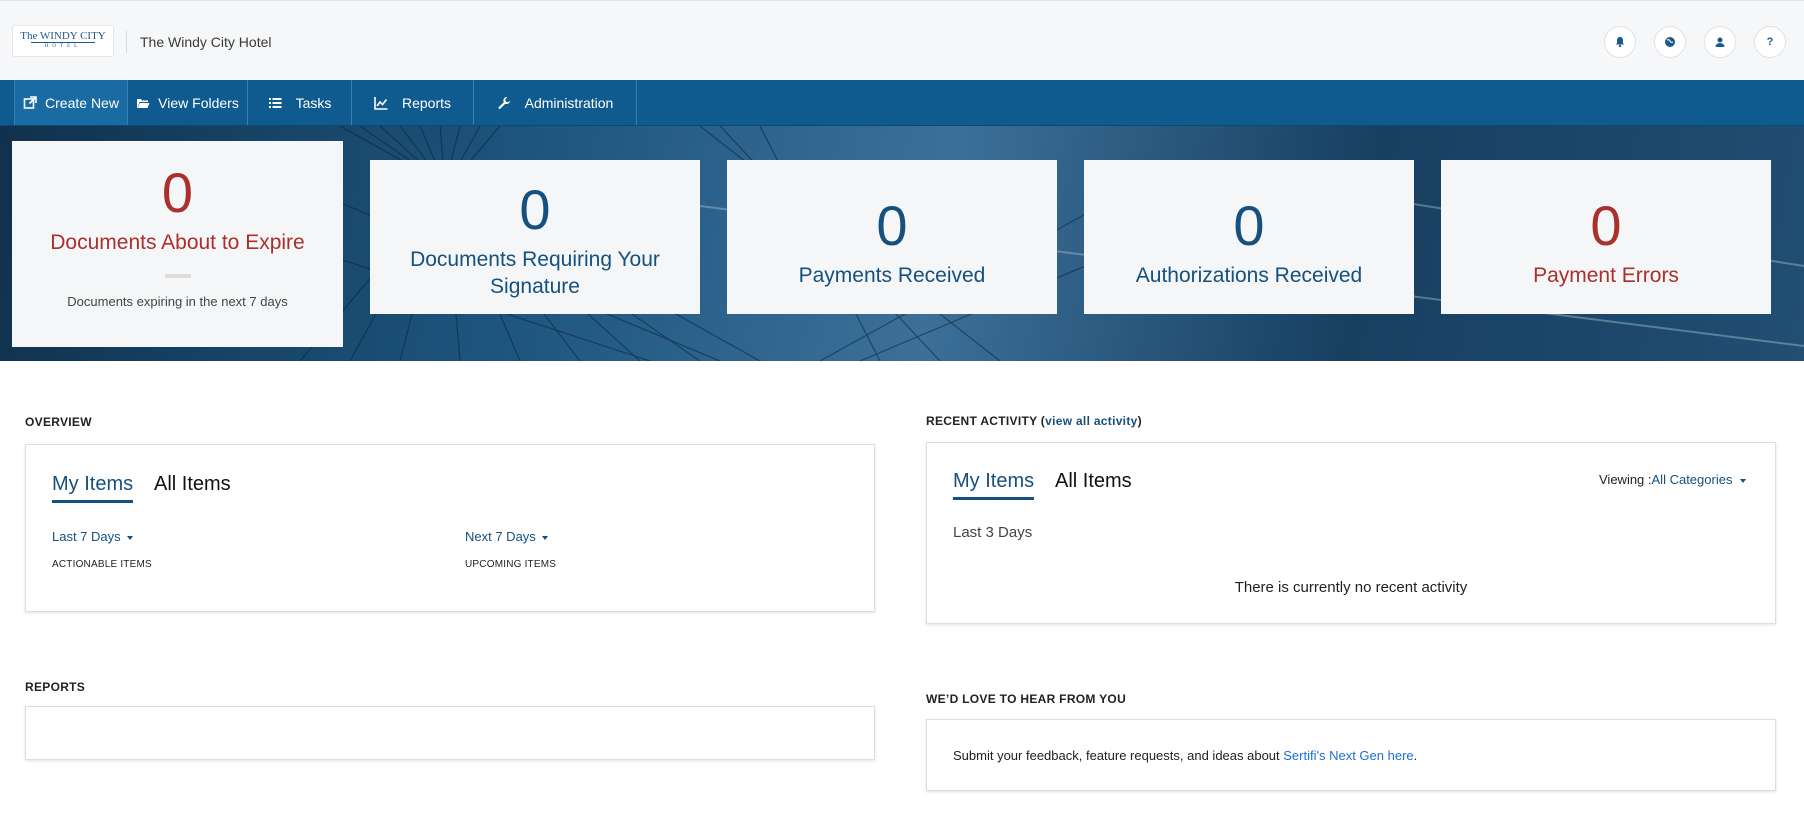  Describe the element at coordinates (1139, 421) in the screenshot. I see `recent-activity-title-close: )` at that location.